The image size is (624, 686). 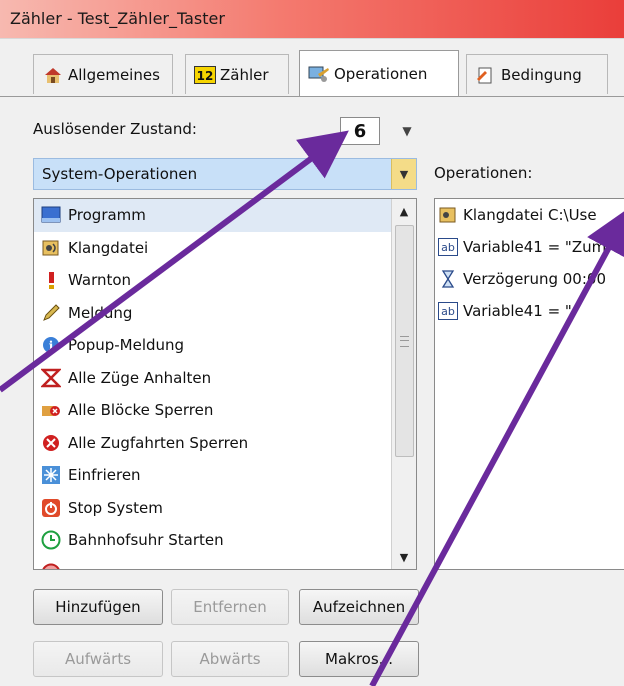 What do you see at coordinates (360, 131) in the screenshot?
I see `trigger-state-field: 6` at bounding box center [360, 131].